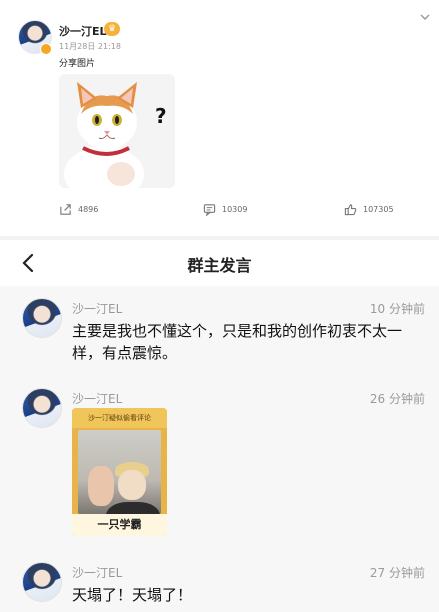 This screenshot has width=439, height=612. I want to click on chevron-down-icon, so click(425, 17).